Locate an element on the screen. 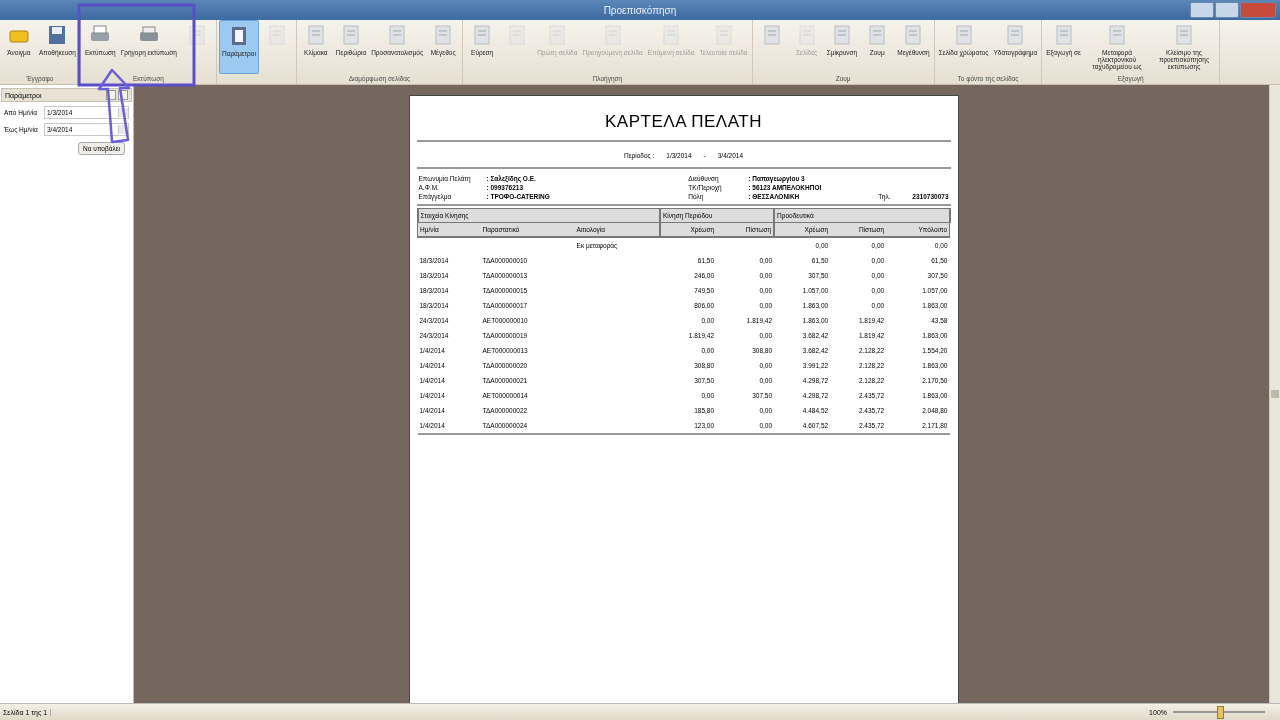  pin-button is located at coordinates (111, 95).